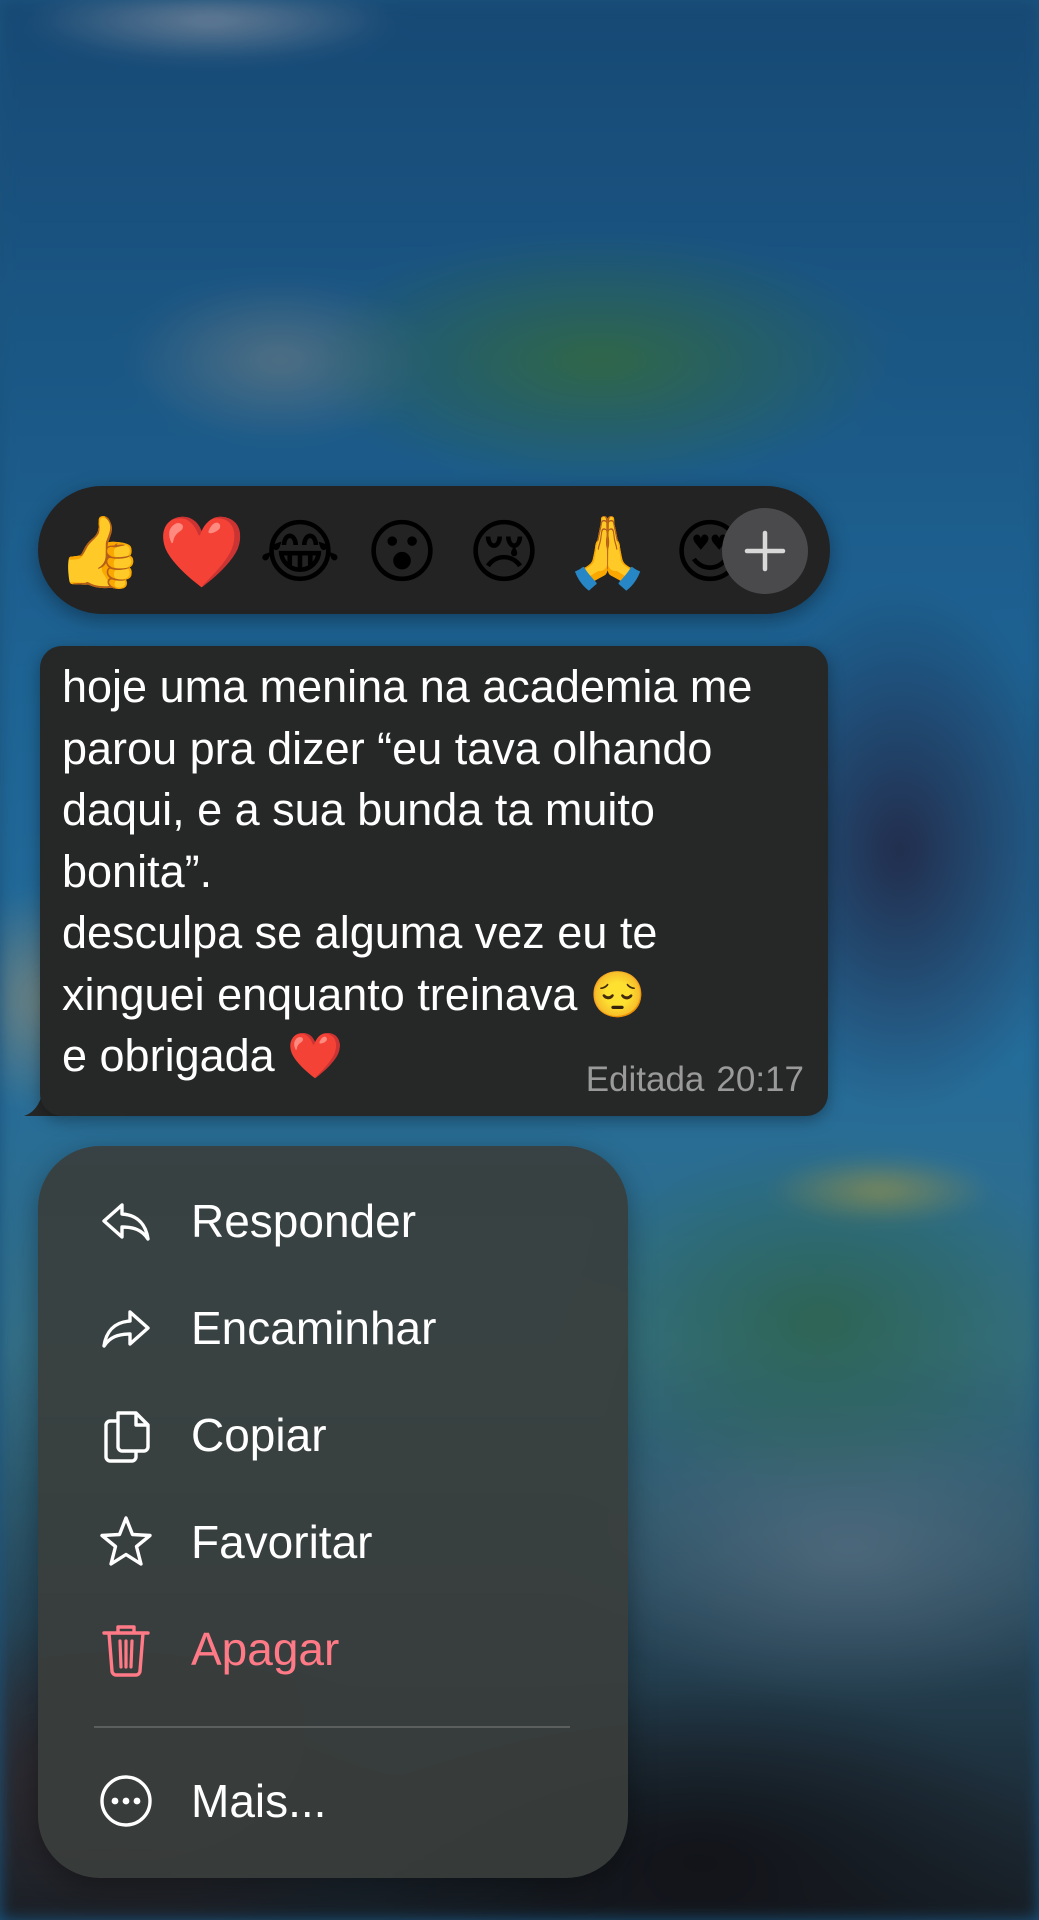 The height and width of the screenshot is (1920, 1039). I want to click on reaction-crying: 😢, so click(504, 552).